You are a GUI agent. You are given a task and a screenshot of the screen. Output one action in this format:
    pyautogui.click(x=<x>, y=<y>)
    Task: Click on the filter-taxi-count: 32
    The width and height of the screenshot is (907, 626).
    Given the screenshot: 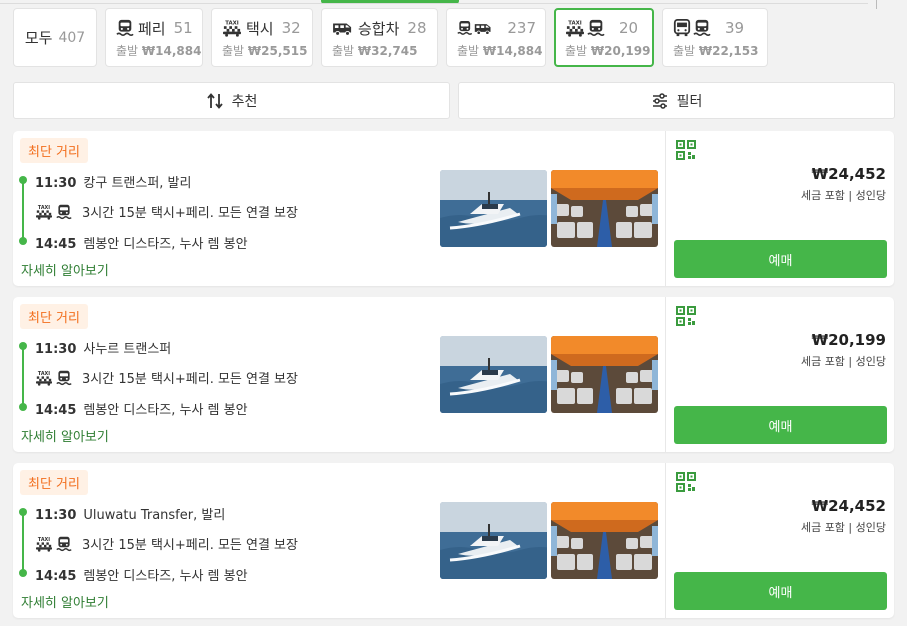 What is the action you would take?
    pyautogui.click(x=291, y=28)
    